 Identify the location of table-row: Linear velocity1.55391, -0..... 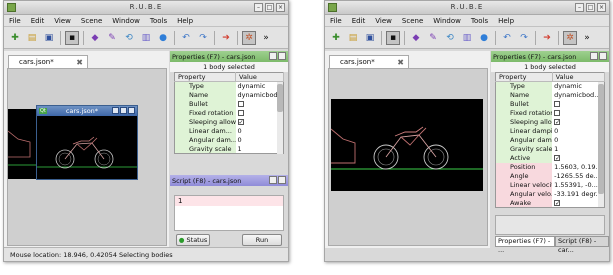
(550, 185).